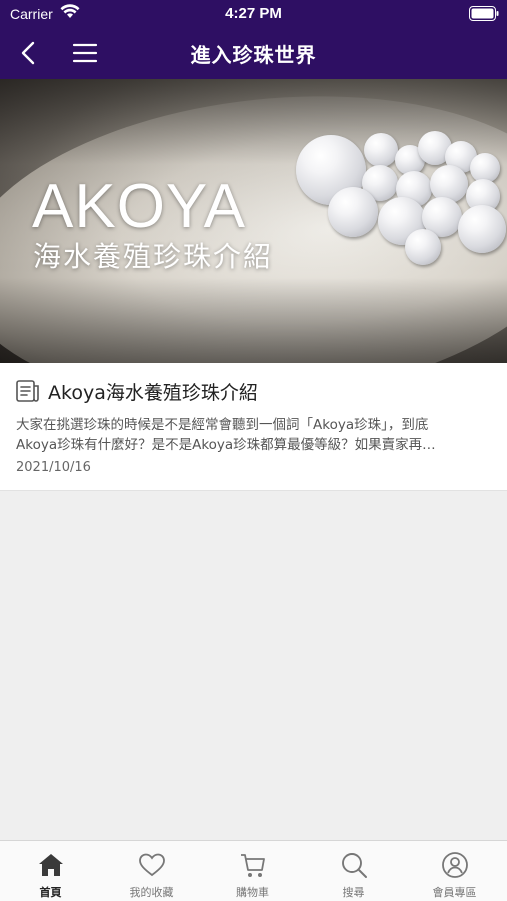  I want to click on status-time: 4:27 PM, so click(253, 13).